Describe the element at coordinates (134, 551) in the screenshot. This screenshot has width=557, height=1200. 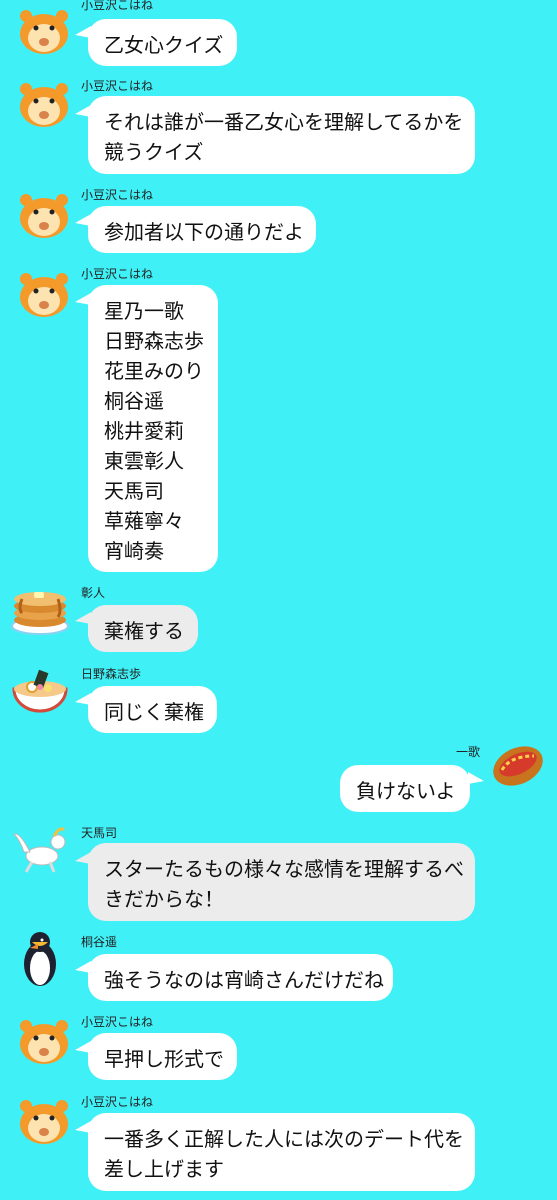
I see `message-line: 宵崎奏` at that location.